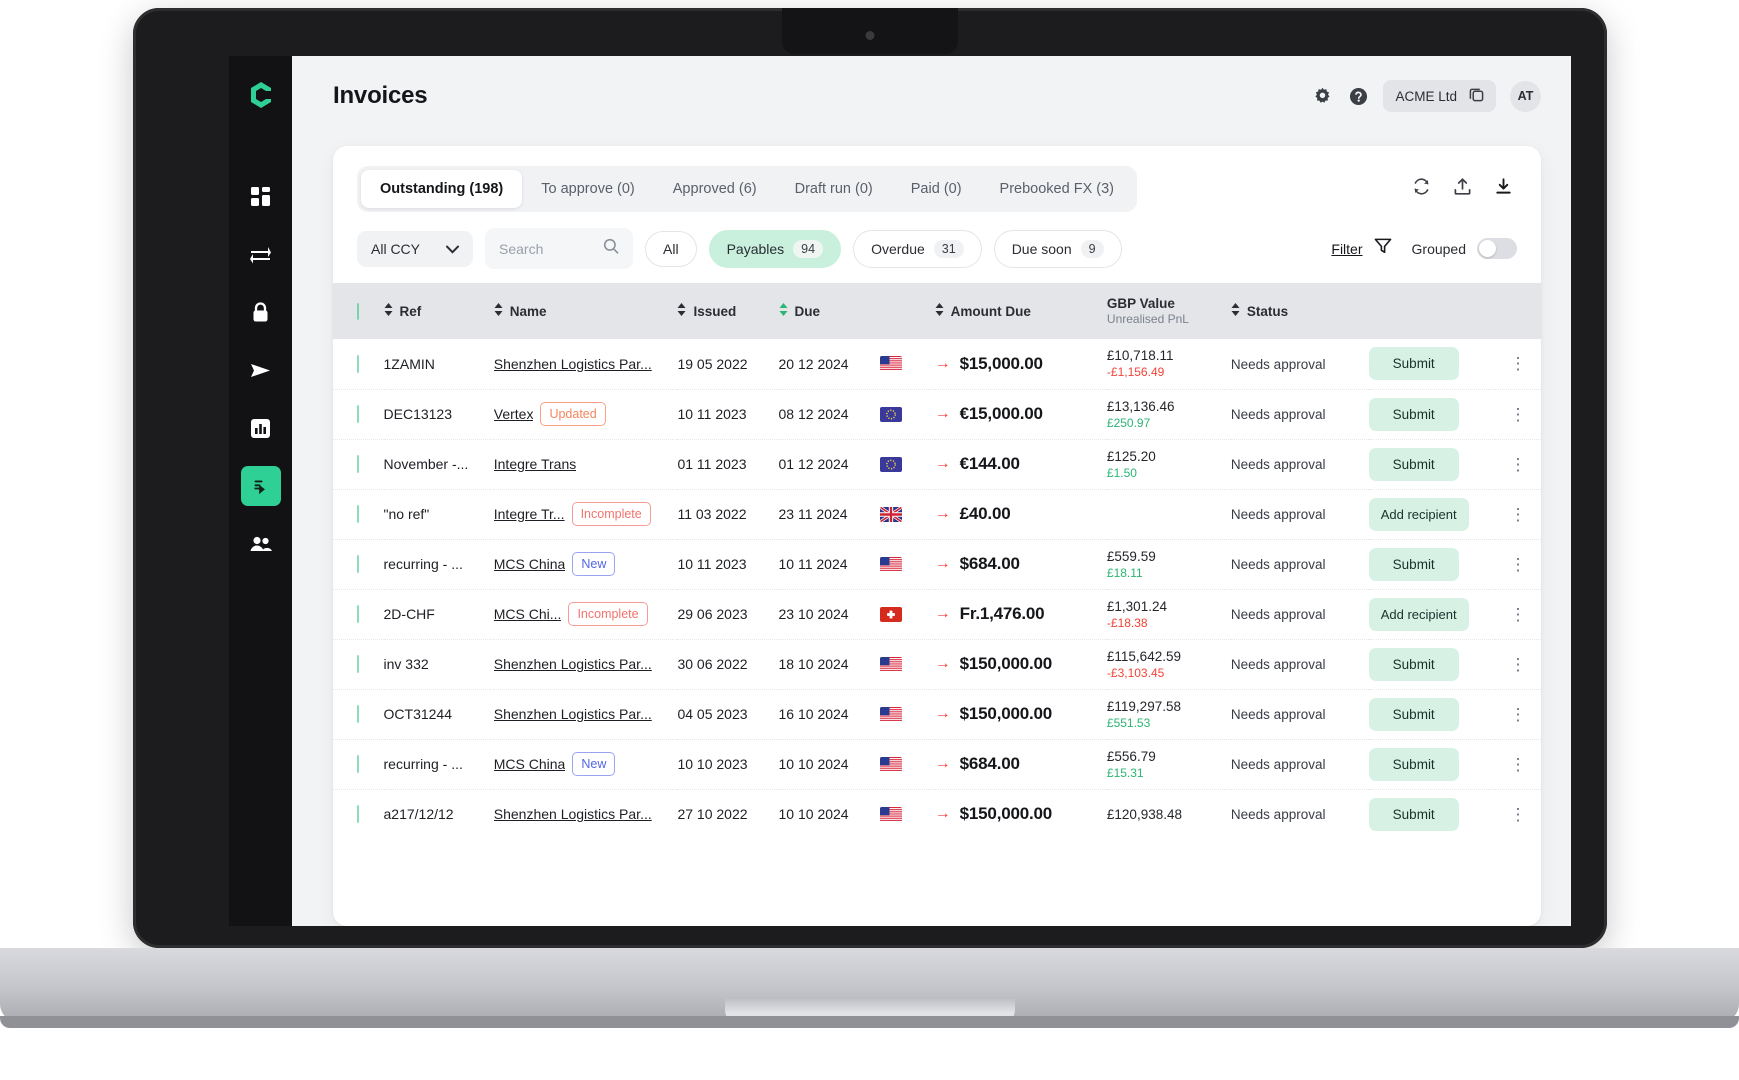  Describe the element at coordinates (585, 311) in the screenshot. I see `col-name: Name` at that location.